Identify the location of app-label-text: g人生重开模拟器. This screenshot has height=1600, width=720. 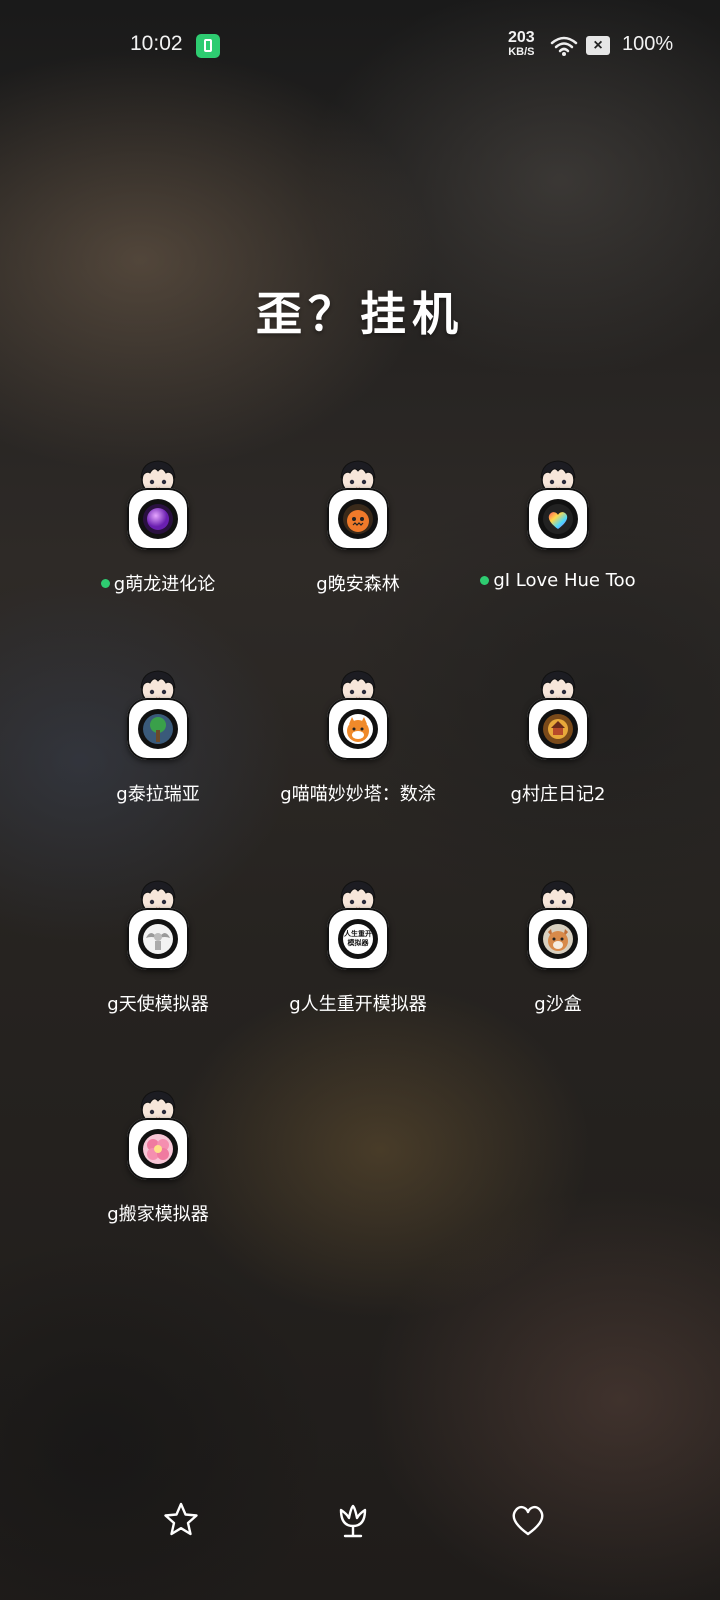
(358, 1004).